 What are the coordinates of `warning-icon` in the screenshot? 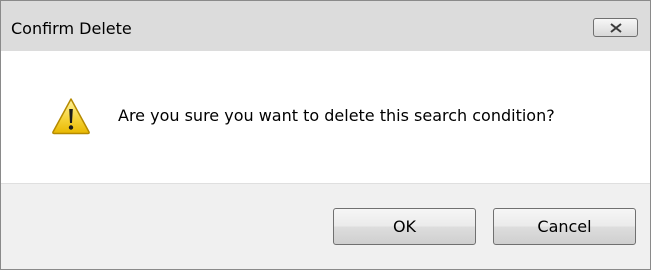 It's located at (71, 116).